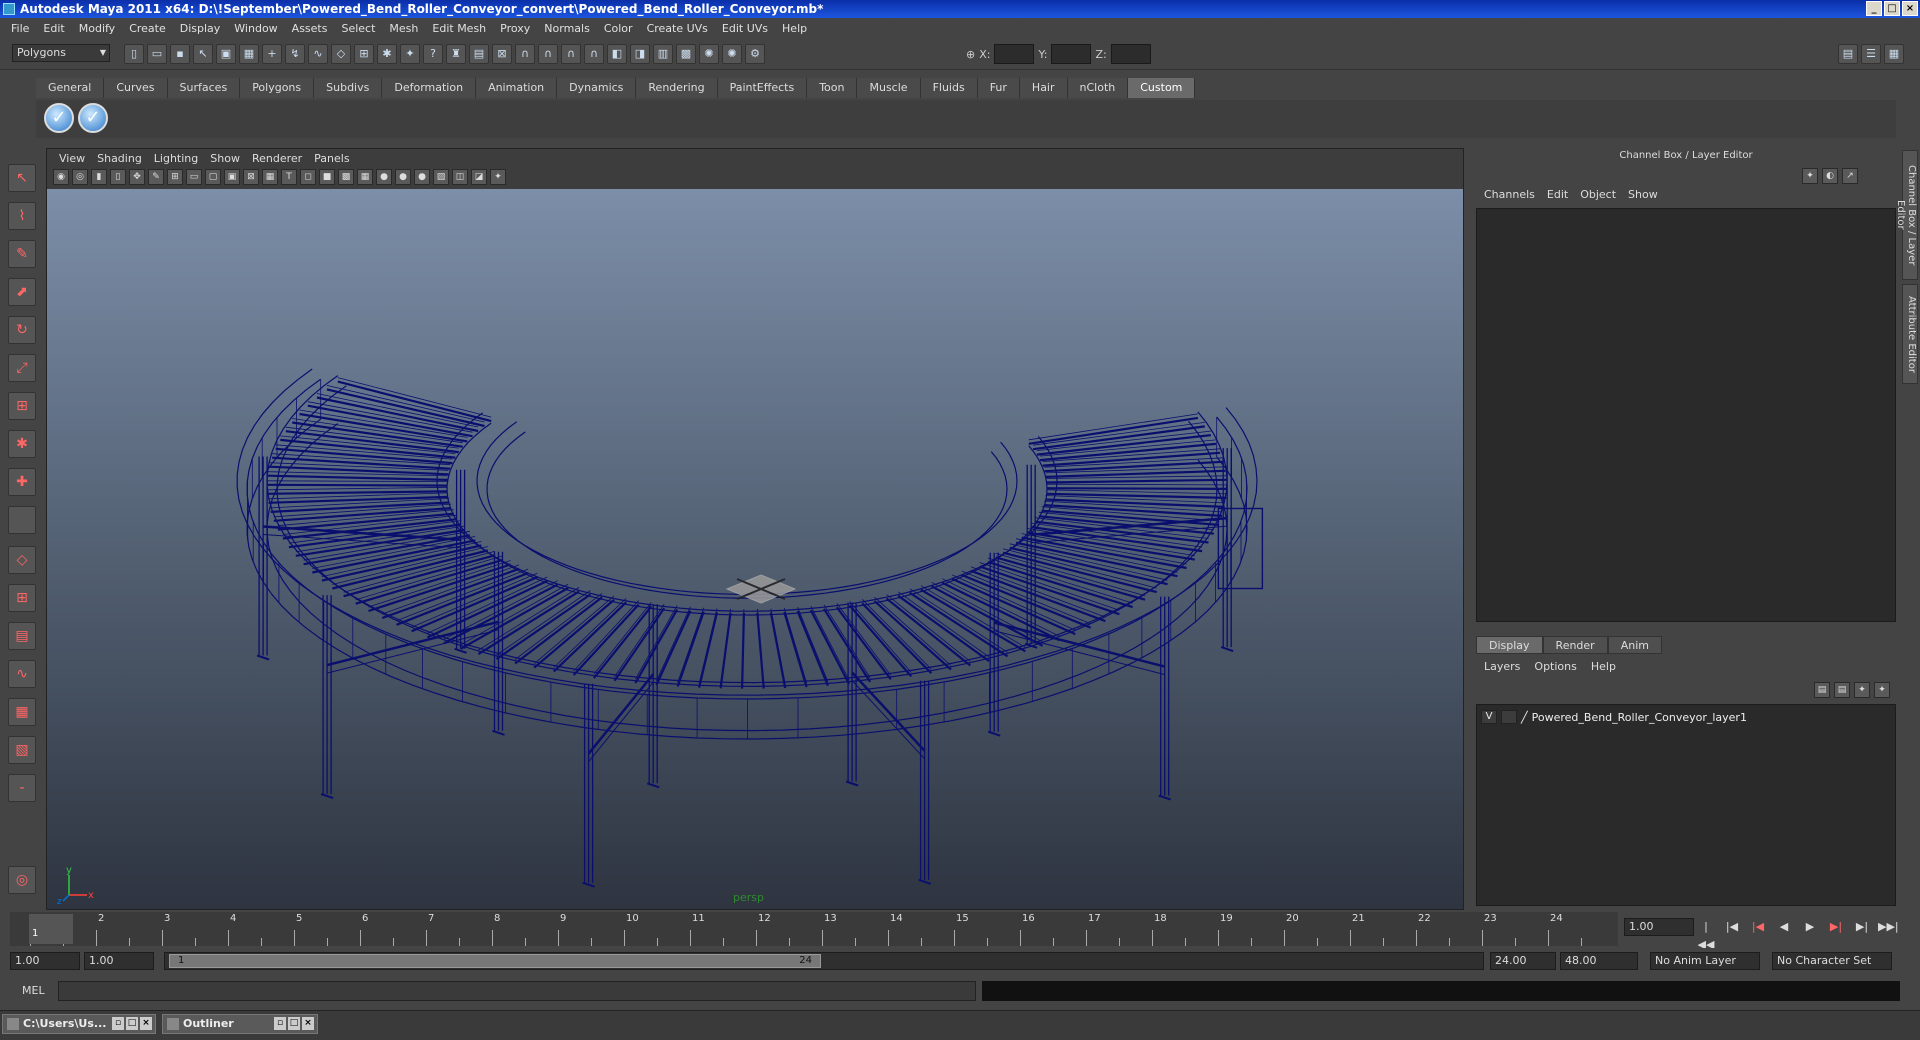  I want to click on shelf-tab-painteffects: PaintEffects, so click(762, 88).